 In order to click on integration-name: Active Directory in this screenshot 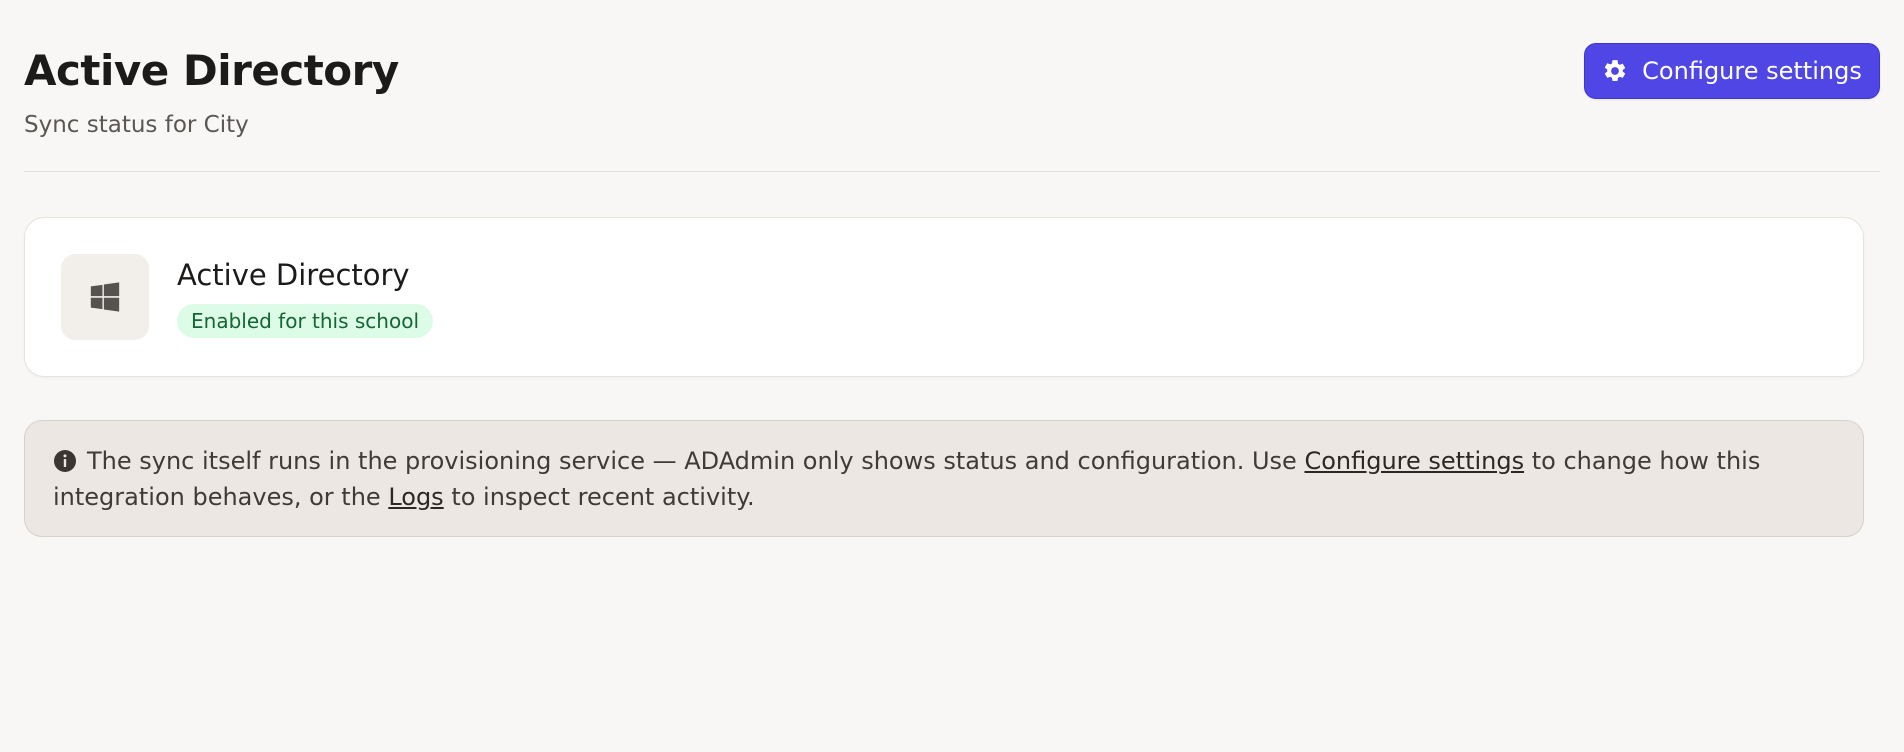, I will do `click(293, 275)`.